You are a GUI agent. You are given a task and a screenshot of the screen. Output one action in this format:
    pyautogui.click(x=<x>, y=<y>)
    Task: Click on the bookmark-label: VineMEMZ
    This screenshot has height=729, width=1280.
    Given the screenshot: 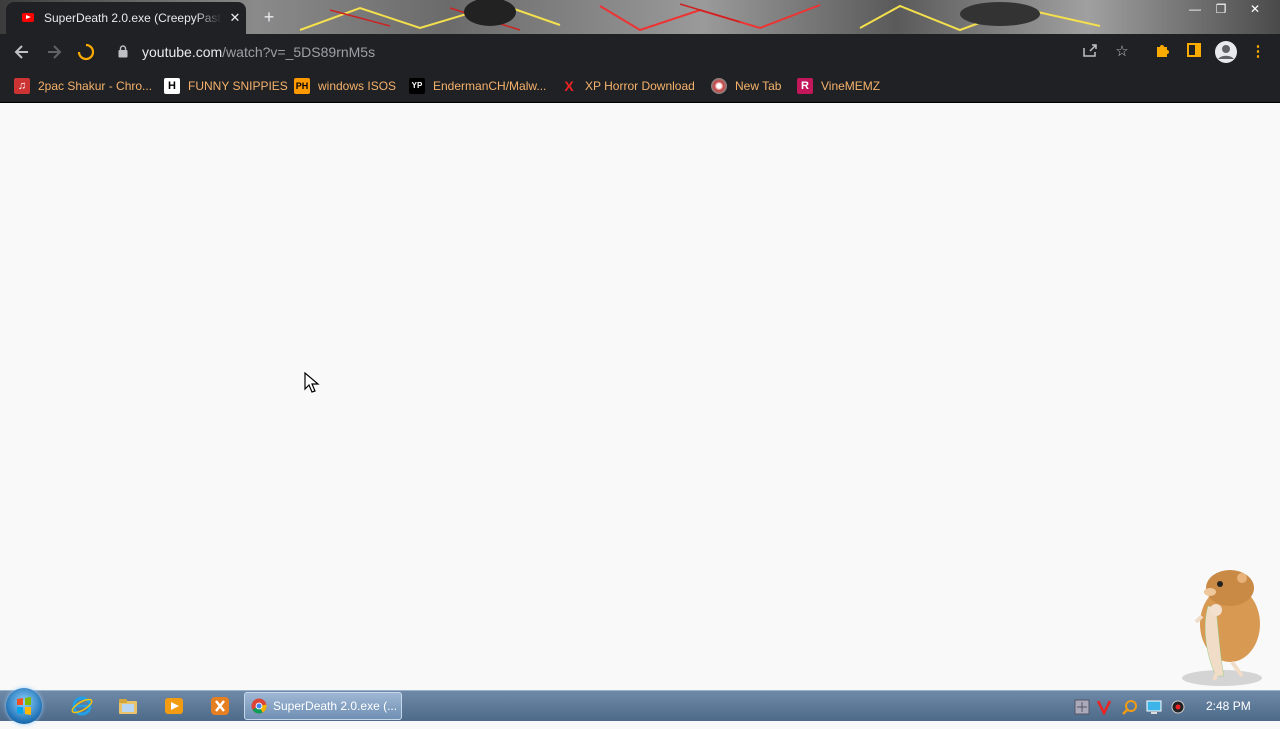 What is the action you would take?
    pyautogui.click(x=851, y=86)
    